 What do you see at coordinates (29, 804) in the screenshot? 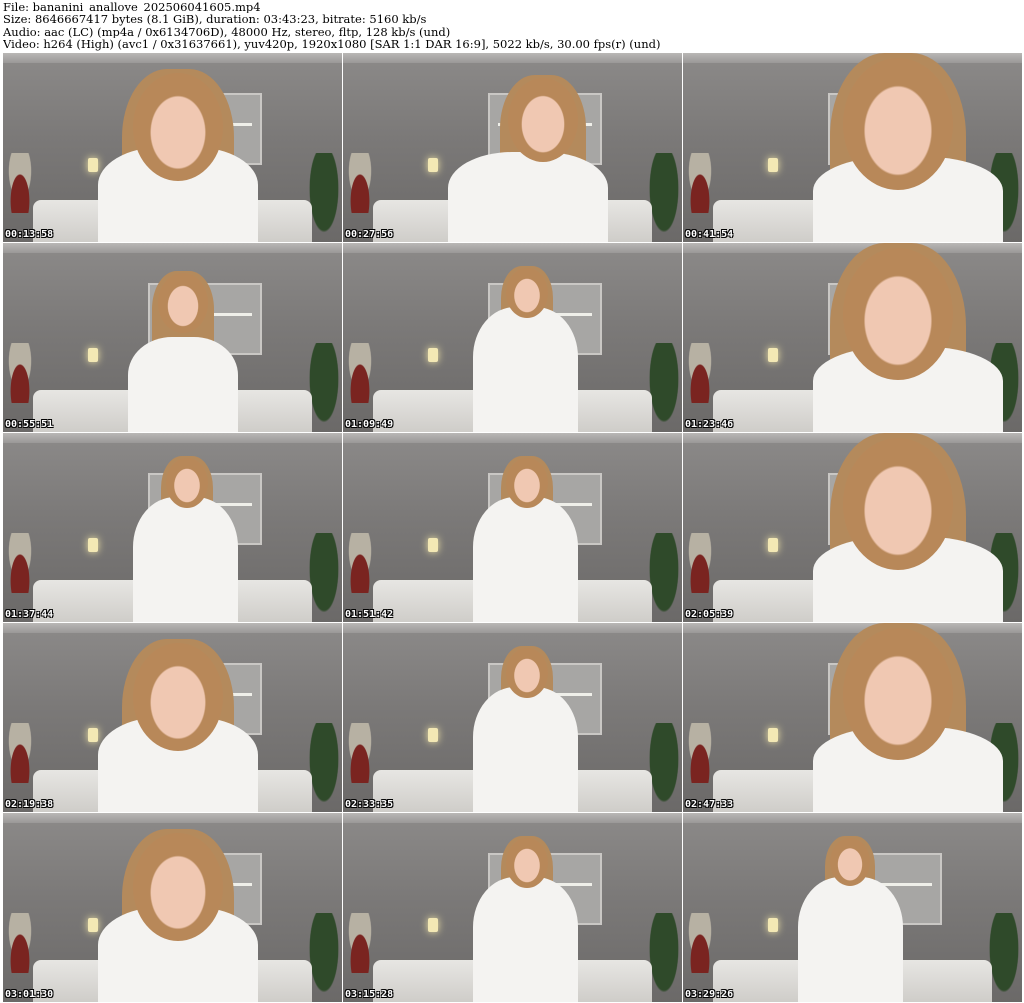
I see `timestamp-label: 02:19:38` at bounding box center [29, 804].